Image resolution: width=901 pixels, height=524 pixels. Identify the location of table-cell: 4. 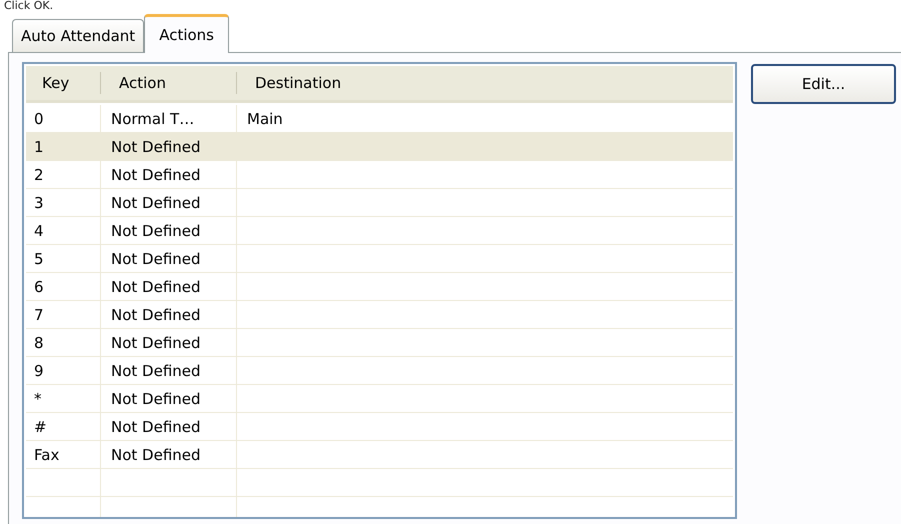
(63, 230).